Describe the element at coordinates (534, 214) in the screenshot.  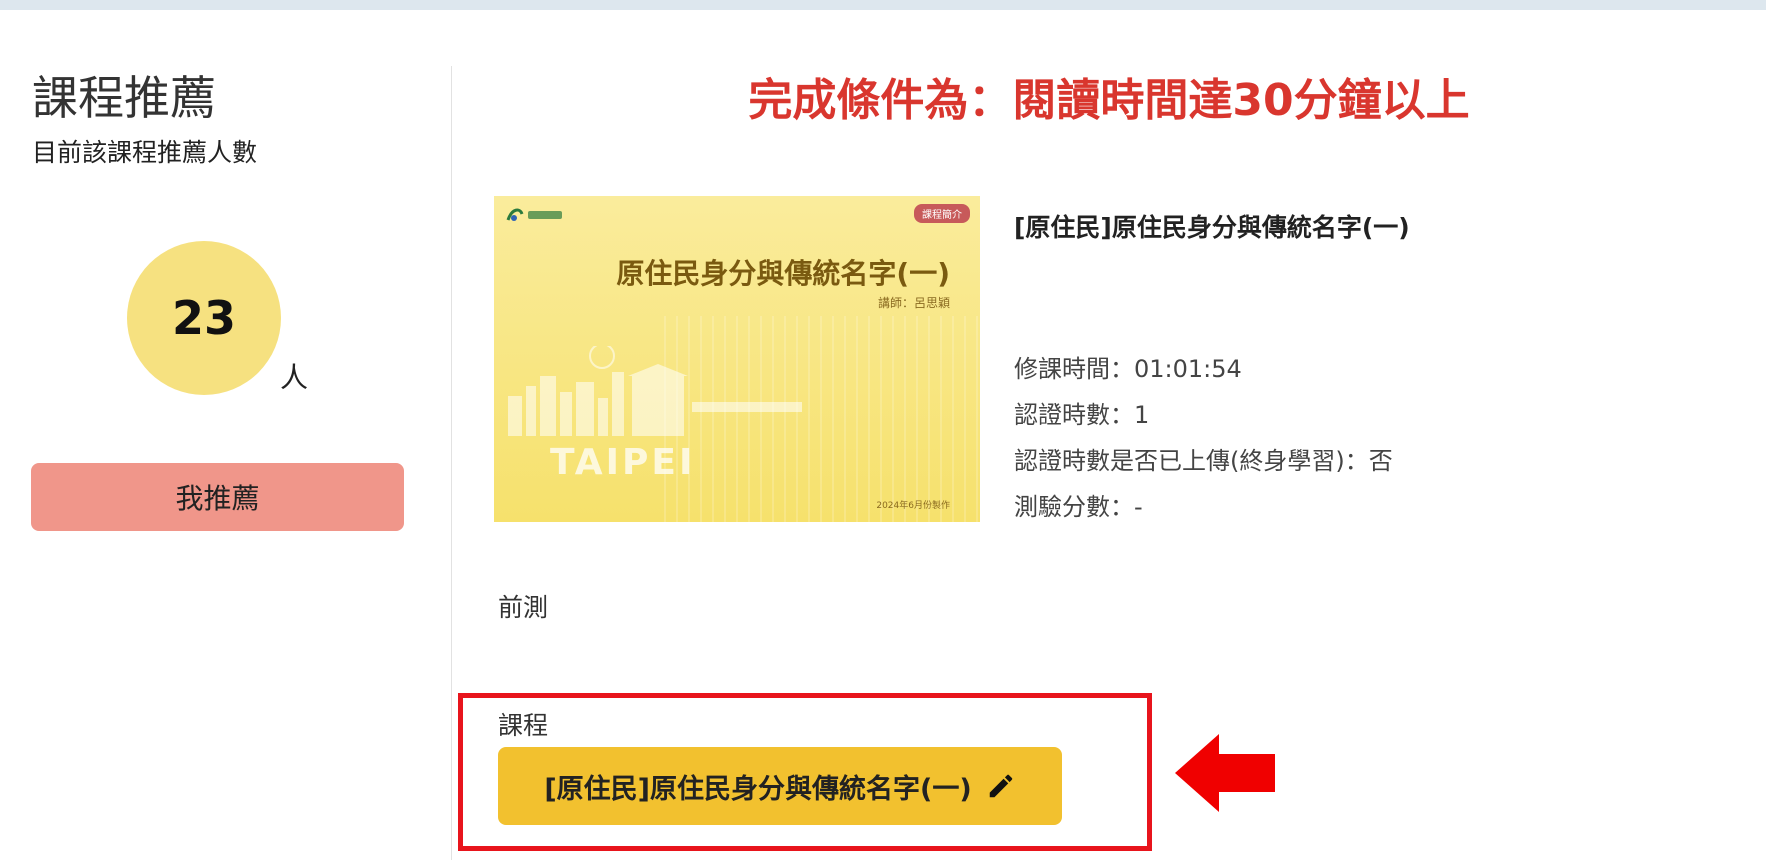
I see `logo-icon` at that location.